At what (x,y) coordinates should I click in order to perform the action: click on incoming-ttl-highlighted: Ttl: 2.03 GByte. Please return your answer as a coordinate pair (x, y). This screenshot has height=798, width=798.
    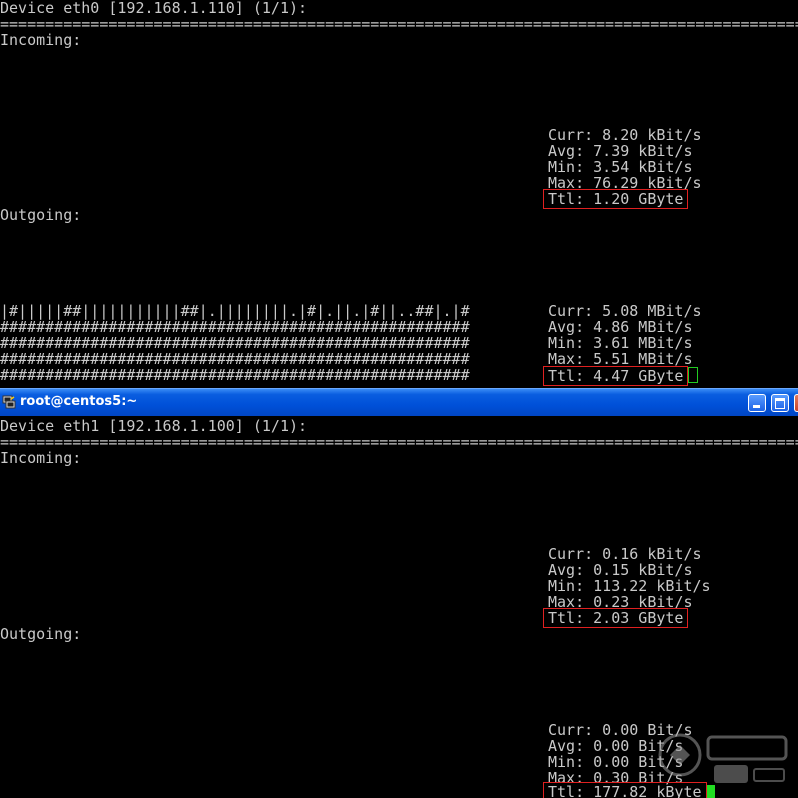
    Looking at the image, I should click on (615, 618).